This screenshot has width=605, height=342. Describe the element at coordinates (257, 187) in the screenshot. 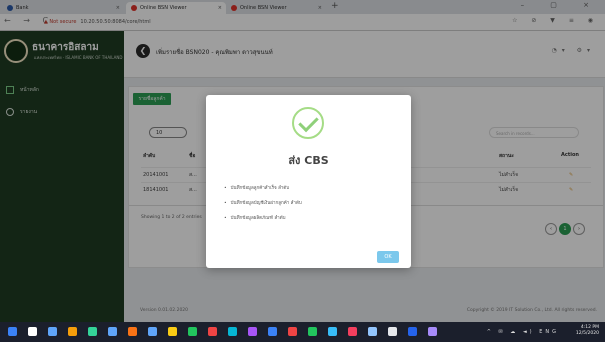

I see `dialog-message: บันทึกข้อมูลลูกค้าสำเร็จ ลำดับ` at that location.